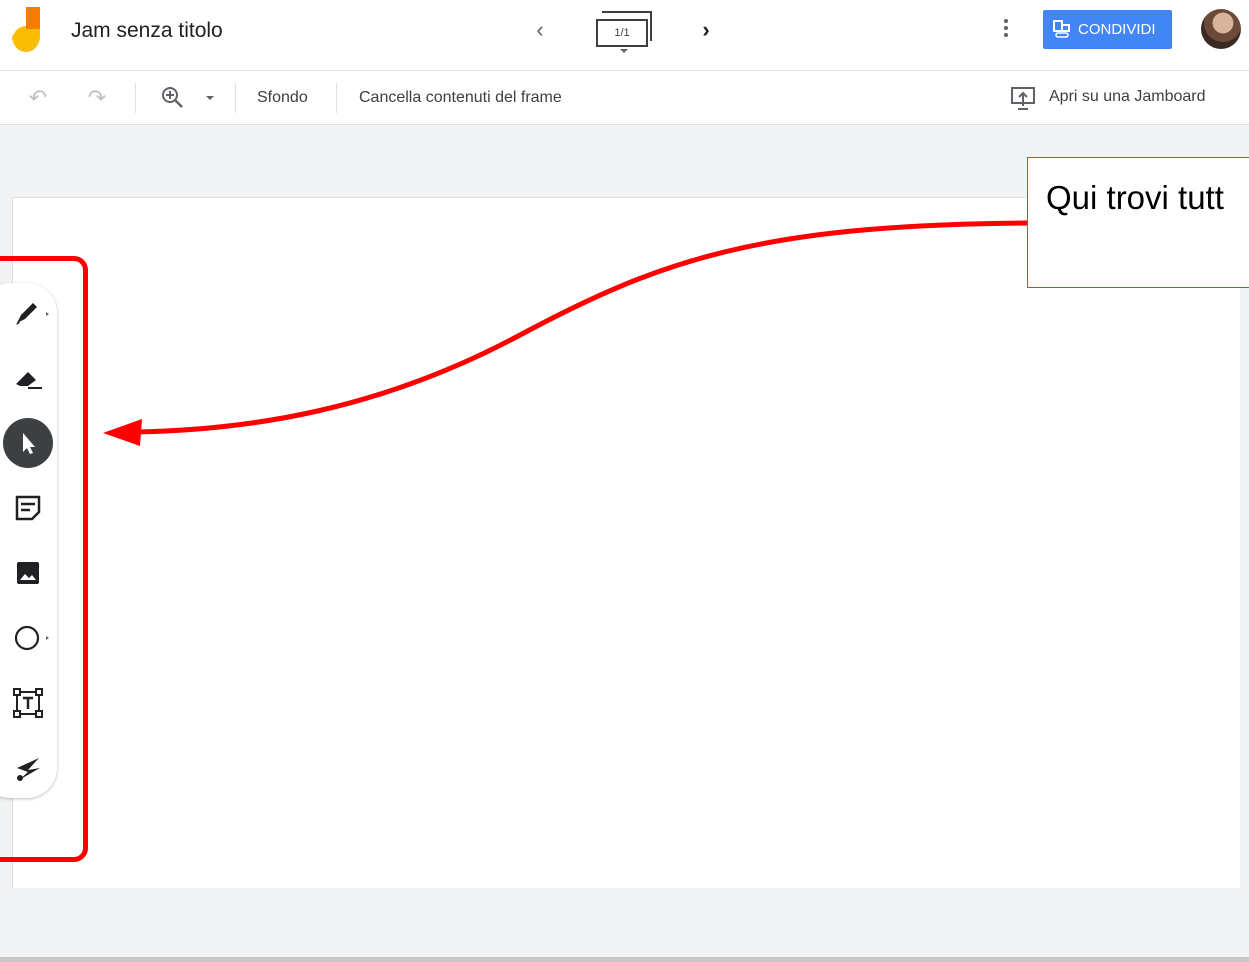 The height and width of the screenshot is (962, 1249). I want to click on more-options-button, so click(1006, 31).